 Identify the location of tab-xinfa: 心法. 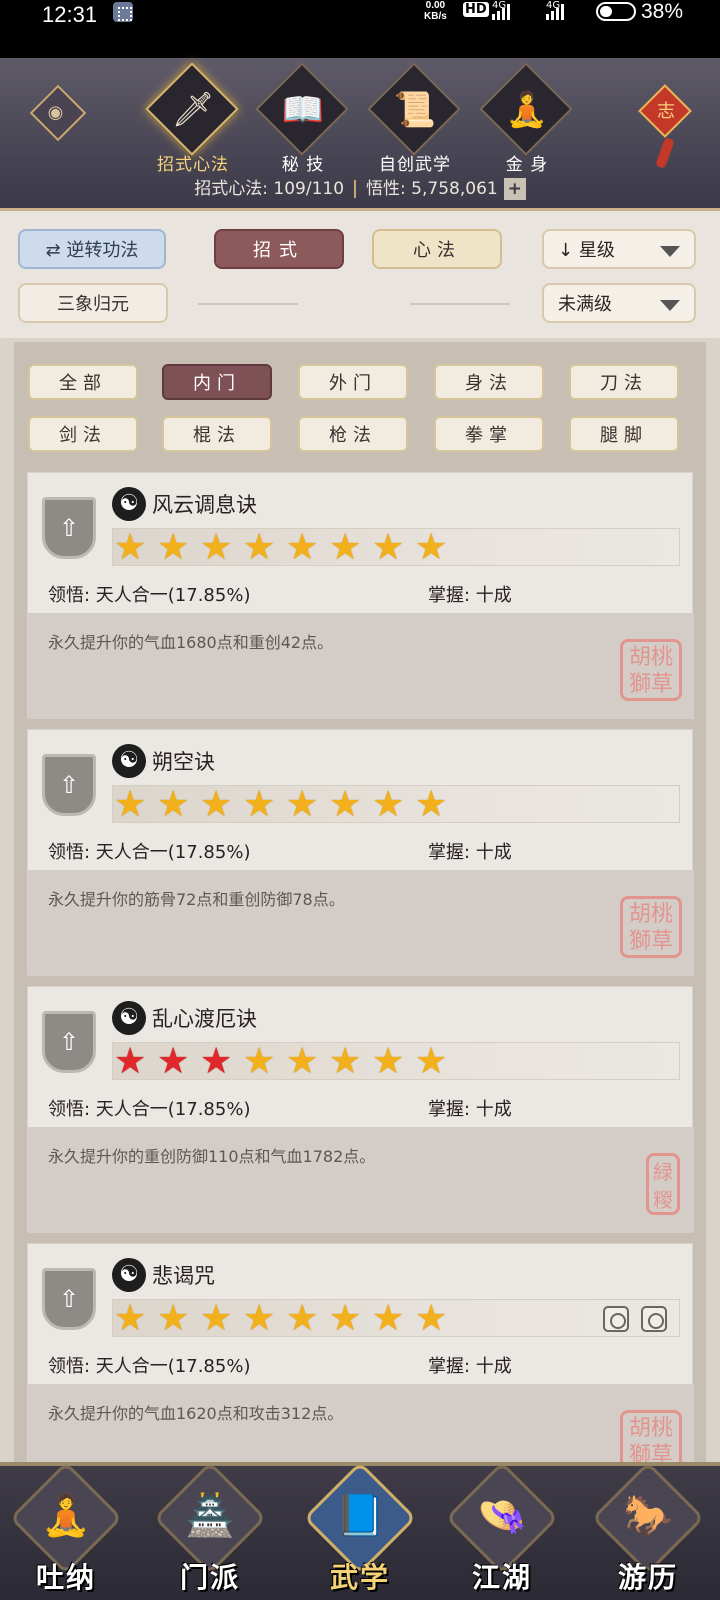
(437, 249).